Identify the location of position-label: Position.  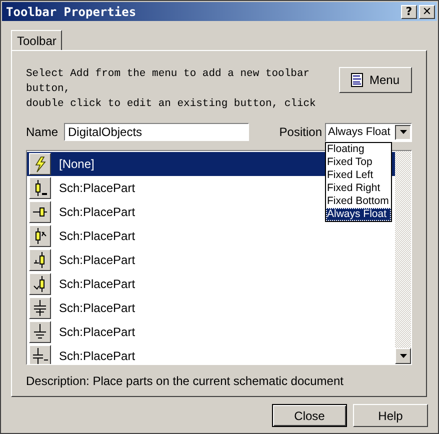
(300, 132).